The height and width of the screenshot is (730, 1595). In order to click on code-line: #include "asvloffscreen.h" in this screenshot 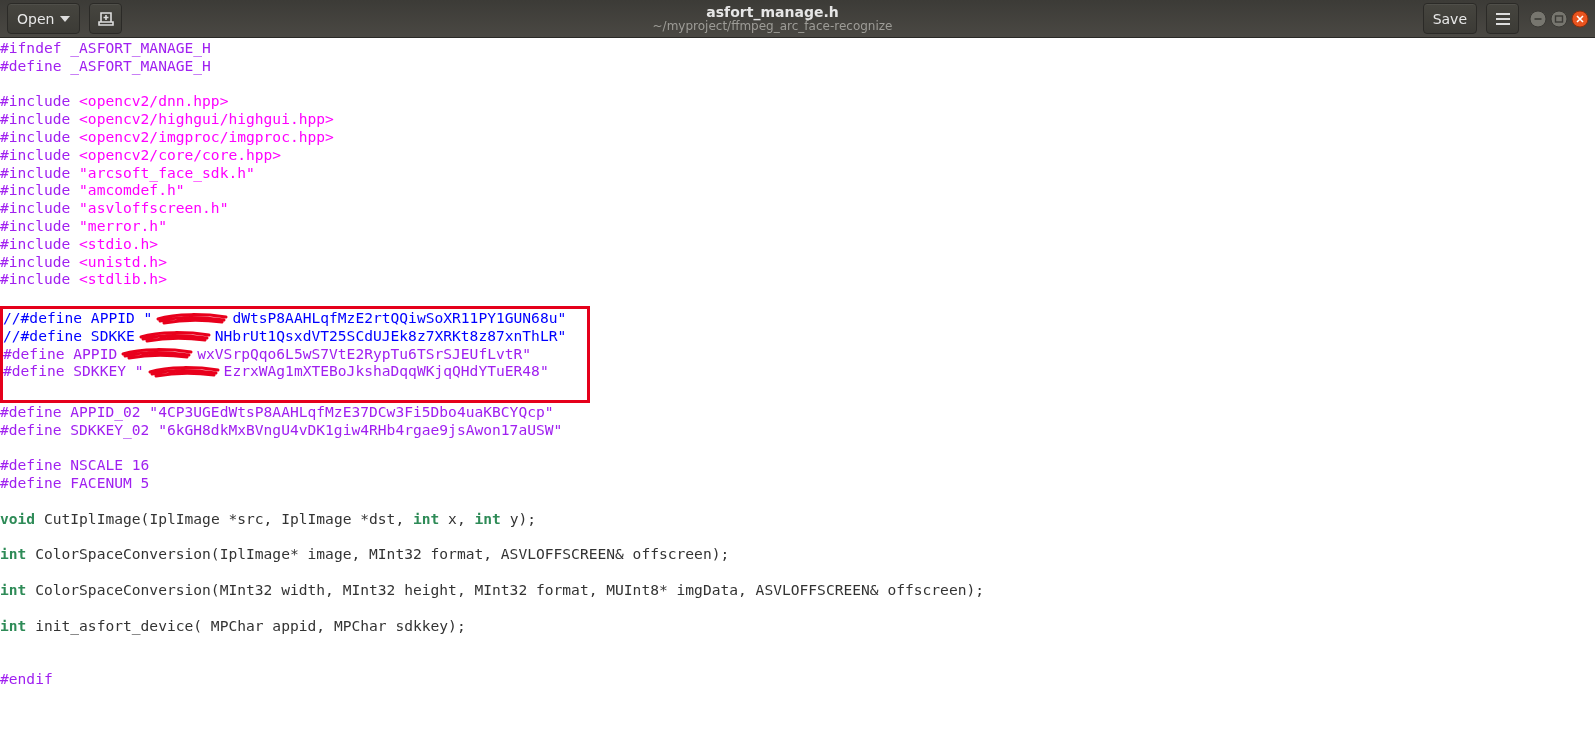, I will do `click(115, 208)`.